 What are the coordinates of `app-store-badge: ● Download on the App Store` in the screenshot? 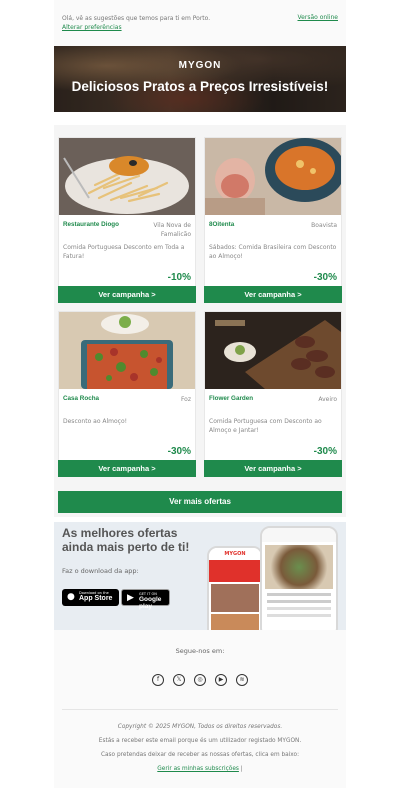 It's located at (90, 597).